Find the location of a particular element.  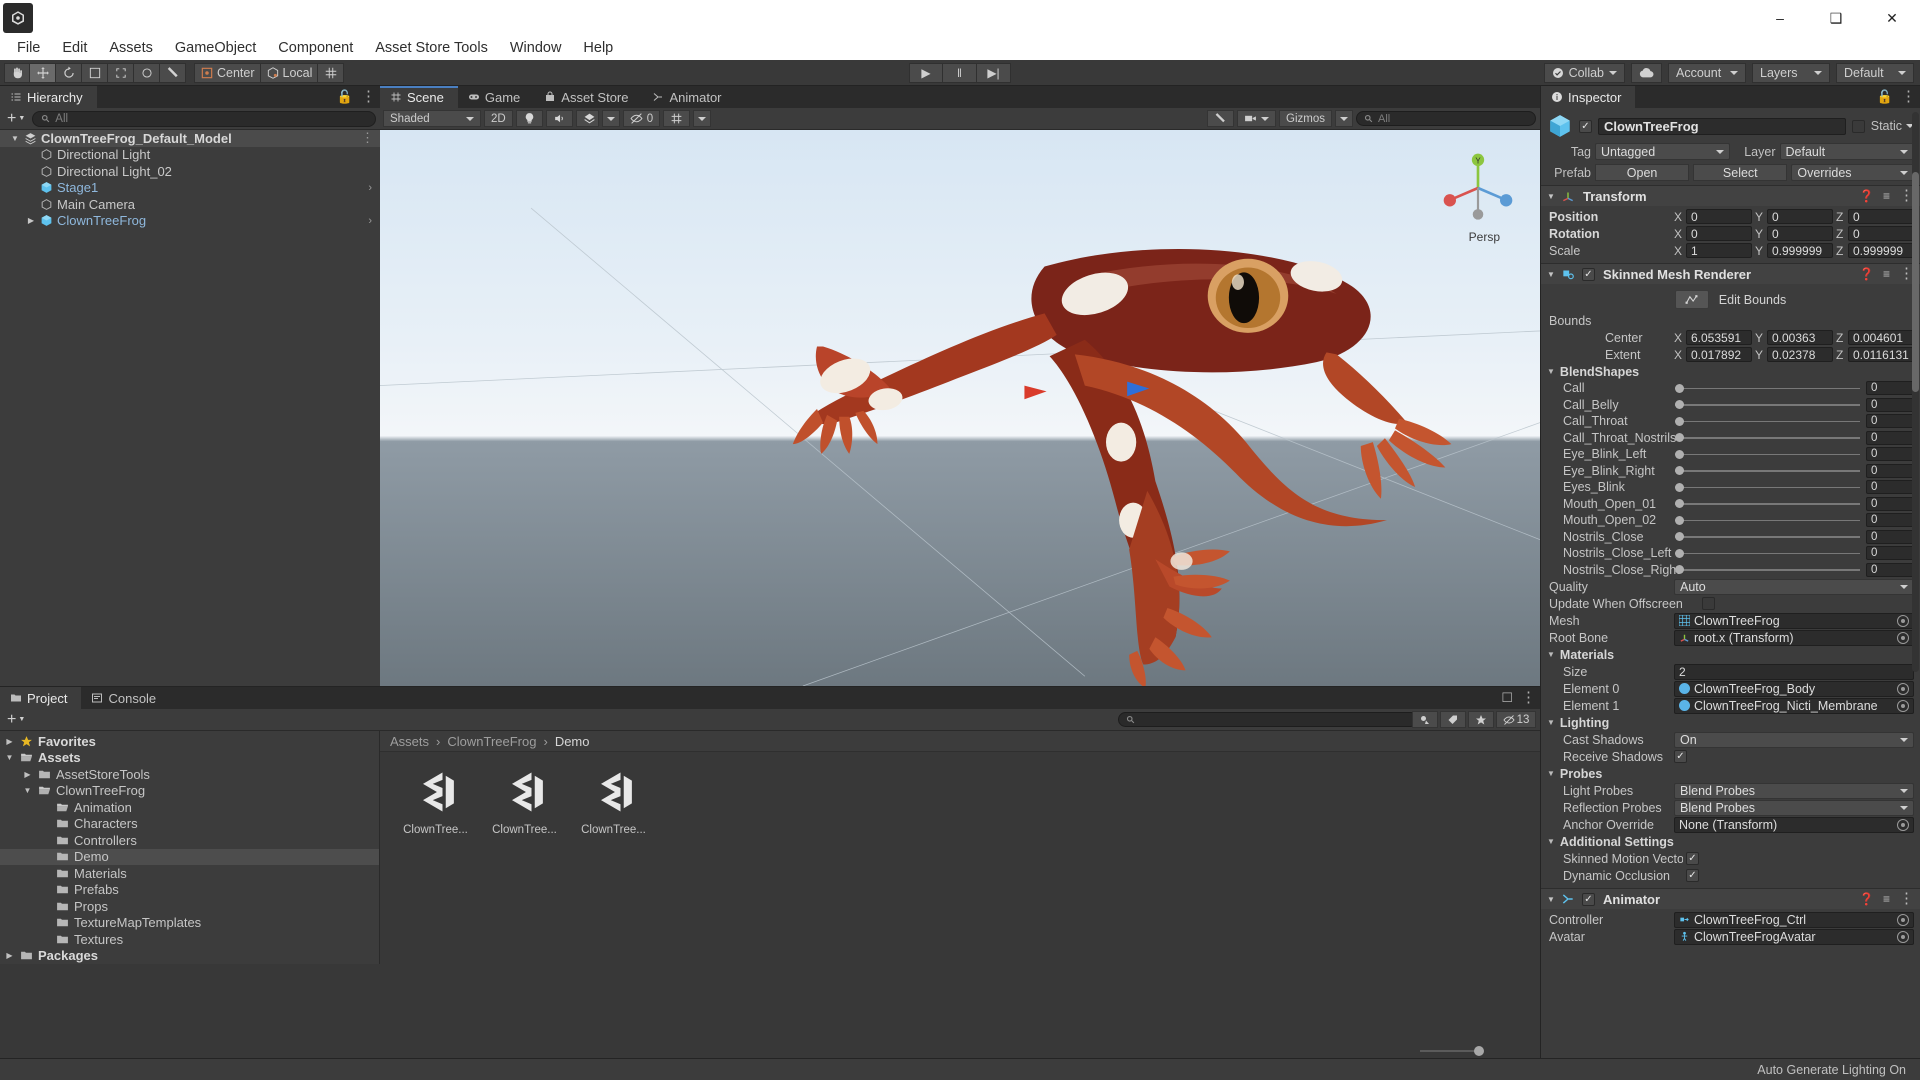

menu-gameobject: GameObject is located at coordinates (215, 48).